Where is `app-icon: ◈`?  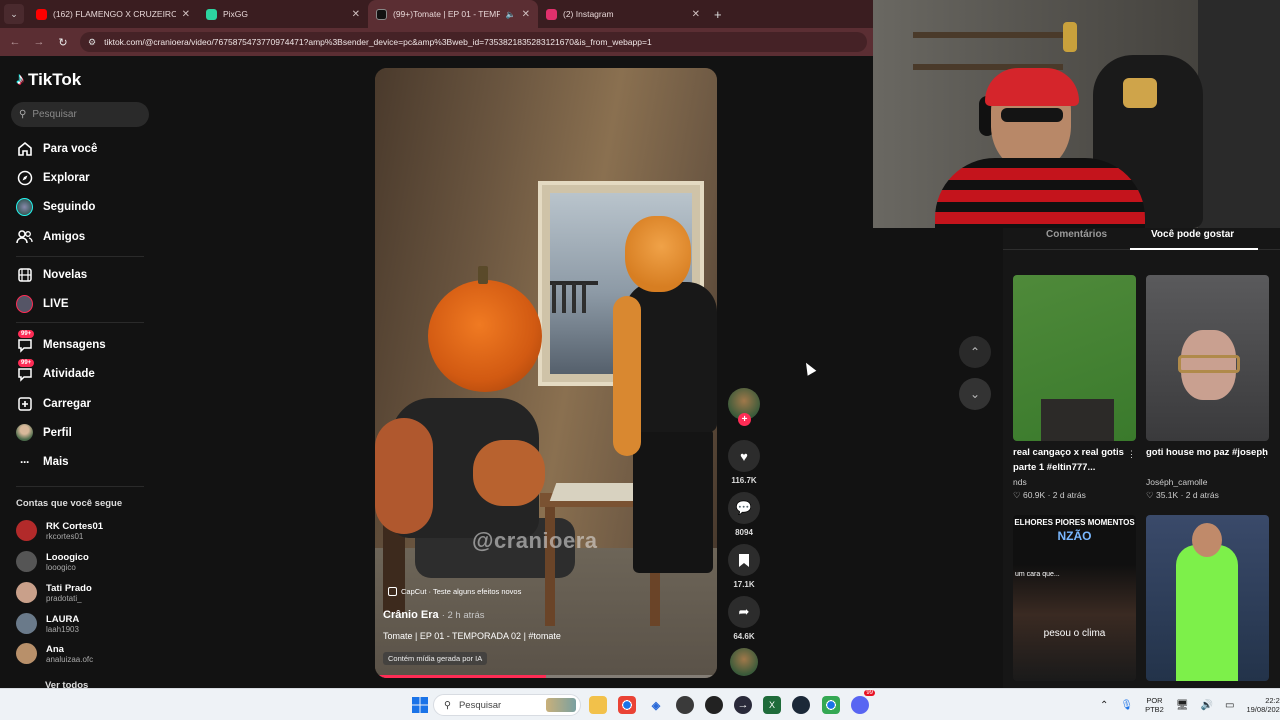
app-icon: ◈ is located at coordinates (656, 705).